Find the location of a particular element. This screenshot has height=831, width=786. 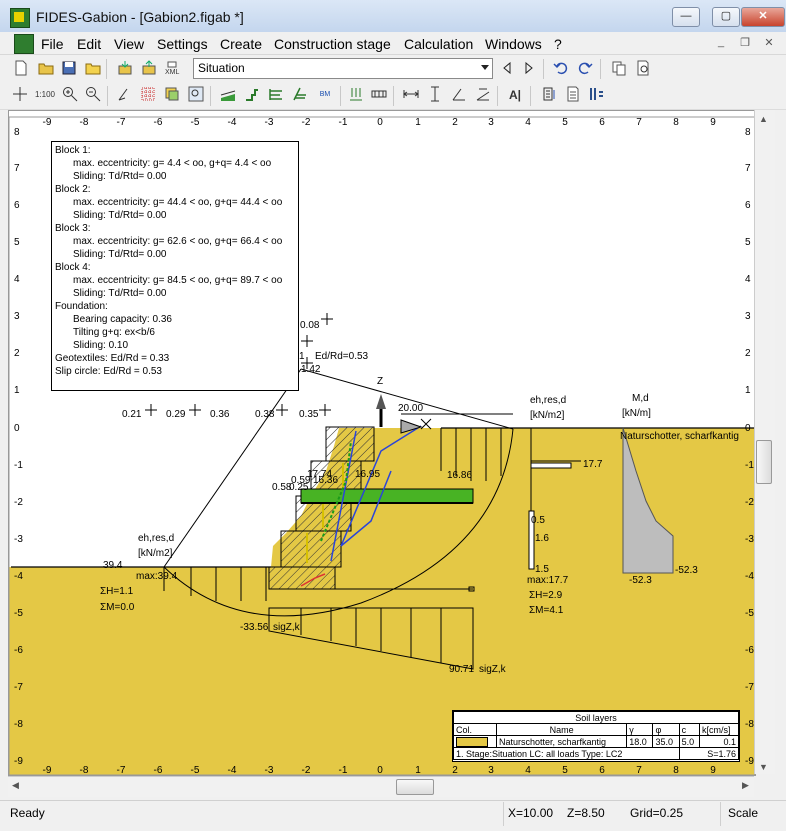

soil-k-cell: 0.1 is located at coordinates (719, 741).